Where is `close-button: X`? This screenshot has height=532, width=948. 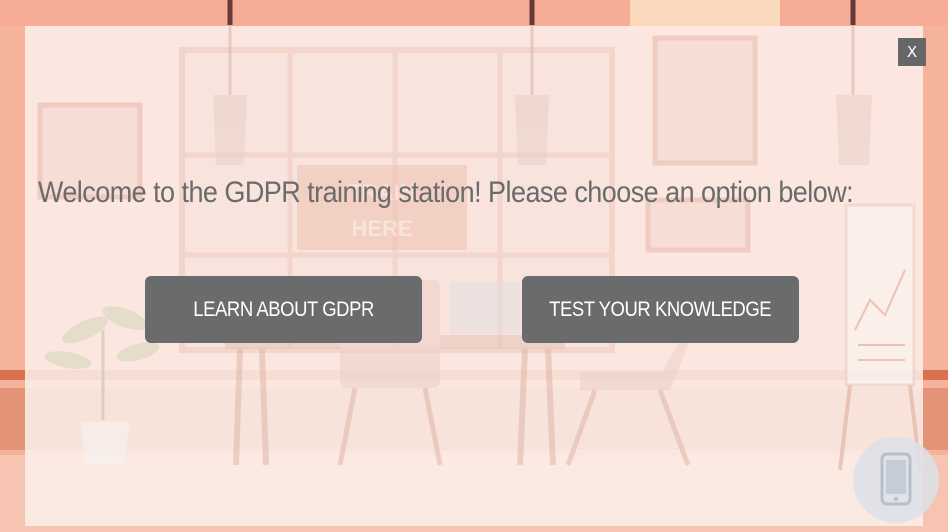
close-button: X is located at coordinates (912, 52).